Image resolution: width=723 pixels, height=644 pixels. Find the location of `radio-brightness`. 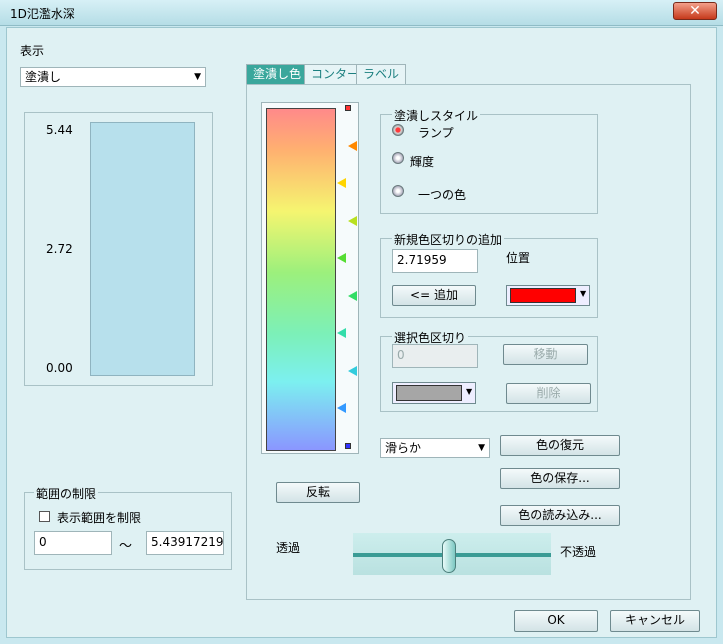

radio-brightness is located at coordinates (398, 158).